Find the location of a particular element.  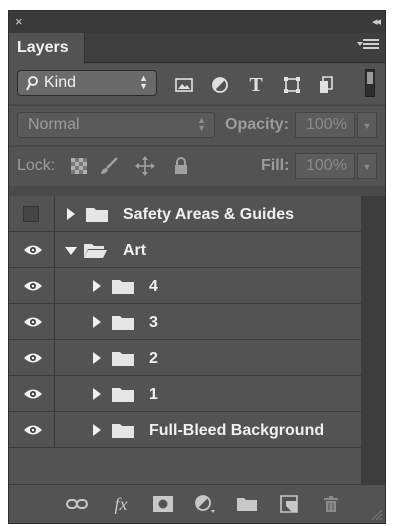

layer-row: 4 is located at coordinates (185, 286).